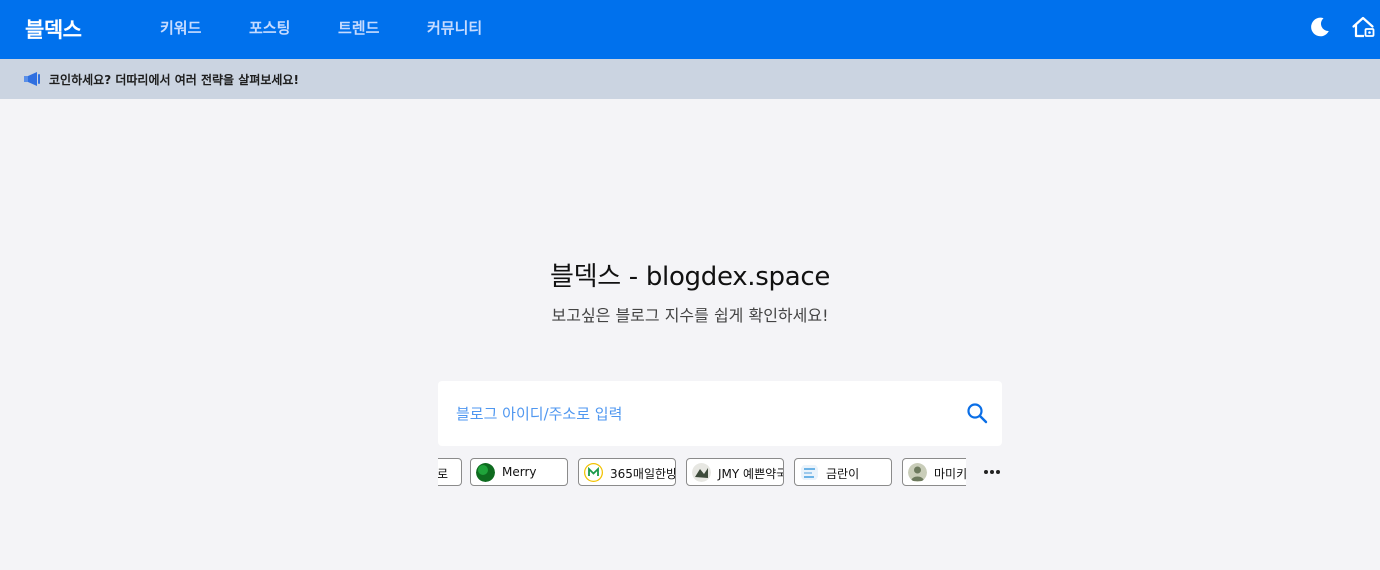 Image resolution: width=1380 pixels, height=570 pixels. I want to click on chip-label: 365매일한방, so click(643, 474).